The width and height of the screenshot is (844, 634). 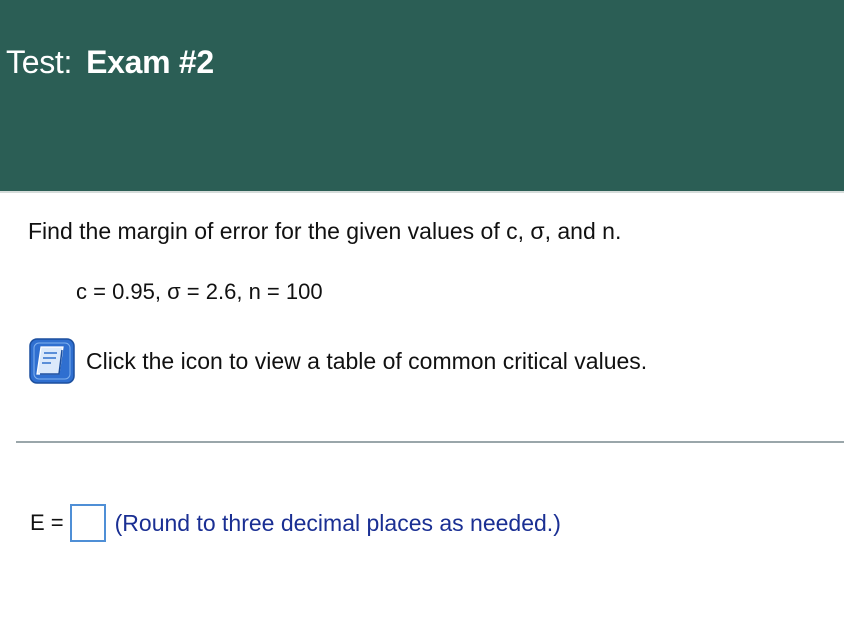 What do you see at coordinates (430, 442) in the screenshot?
I see `section-divider` at bounding box center [430, 442].